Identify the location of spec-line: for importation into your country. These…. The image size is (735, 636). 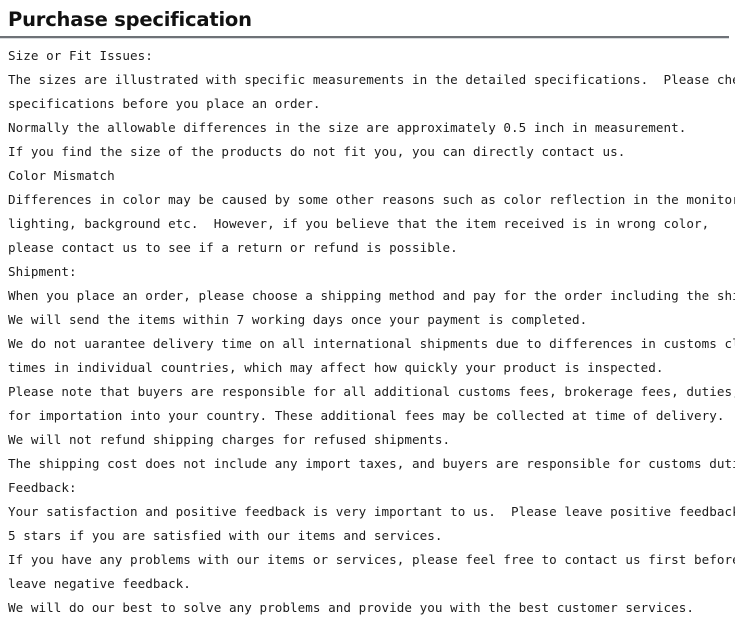
(366, 415).